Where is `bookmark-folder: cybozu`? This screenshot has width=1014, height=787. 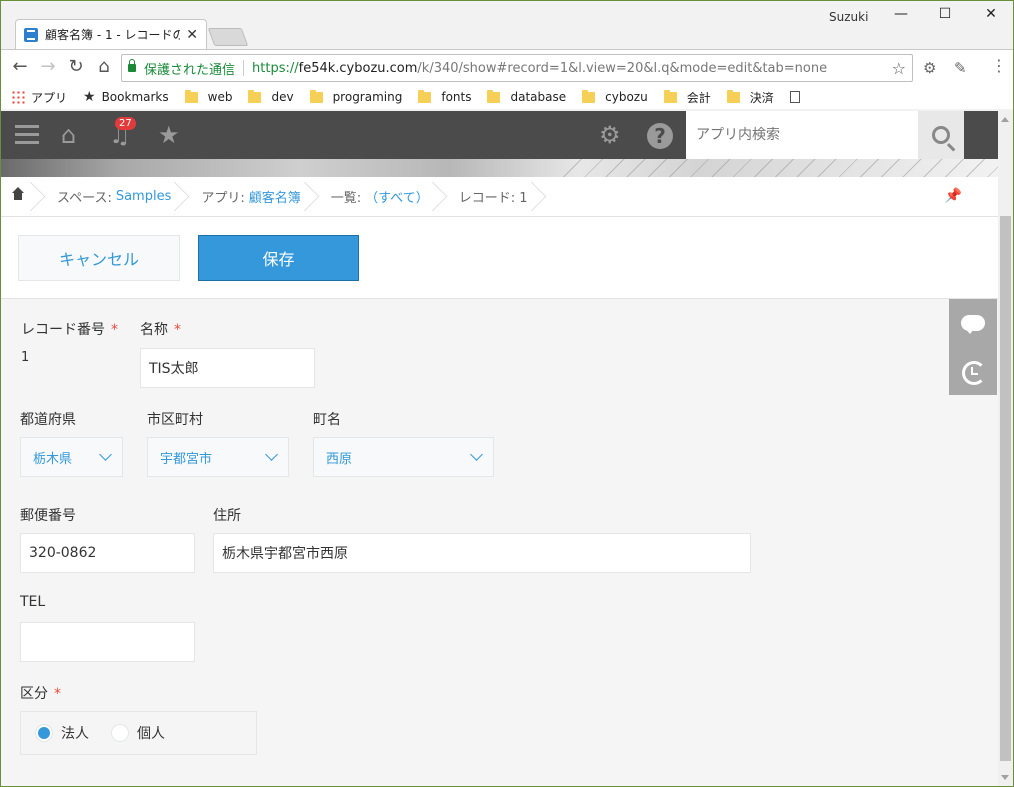
bookmark-folder: cybozu is located at coordinates (615, 96).